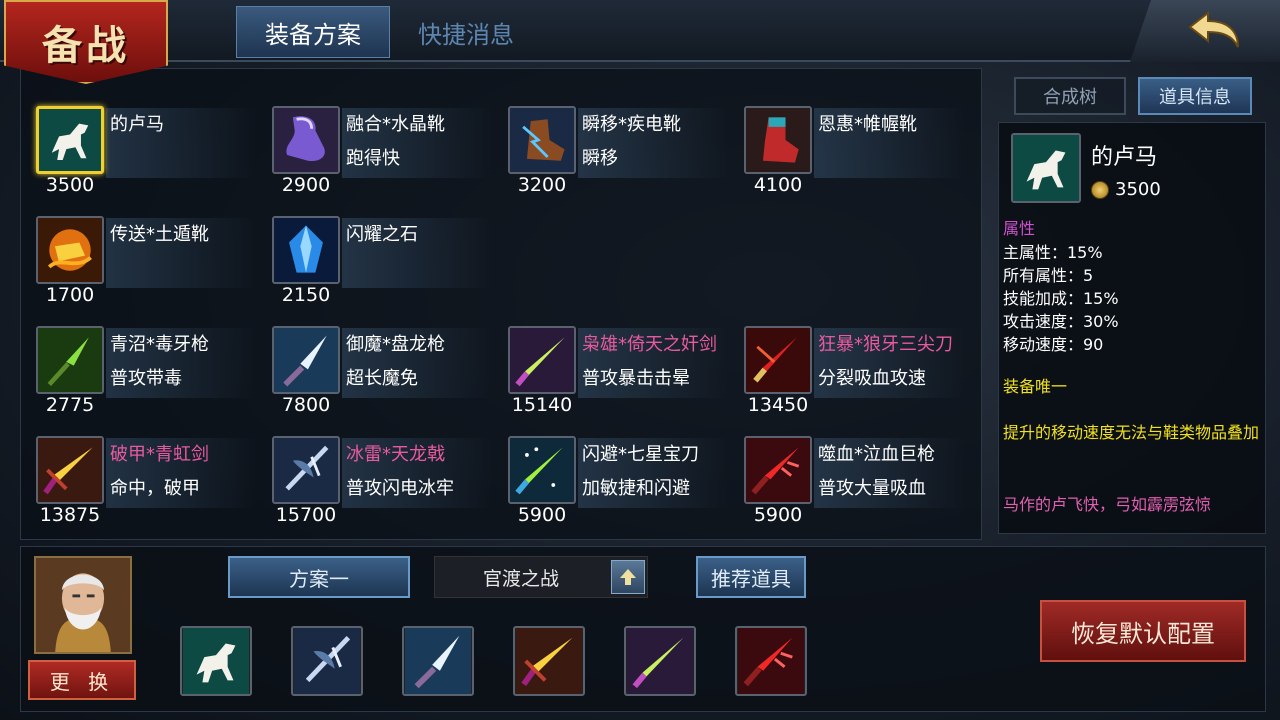 The height and width of the screenshot is (720, 1280). What do you see at coordinates (778, 185) in the screenshot?
I see `item-price: 4100` at bounding box center [778, 185].